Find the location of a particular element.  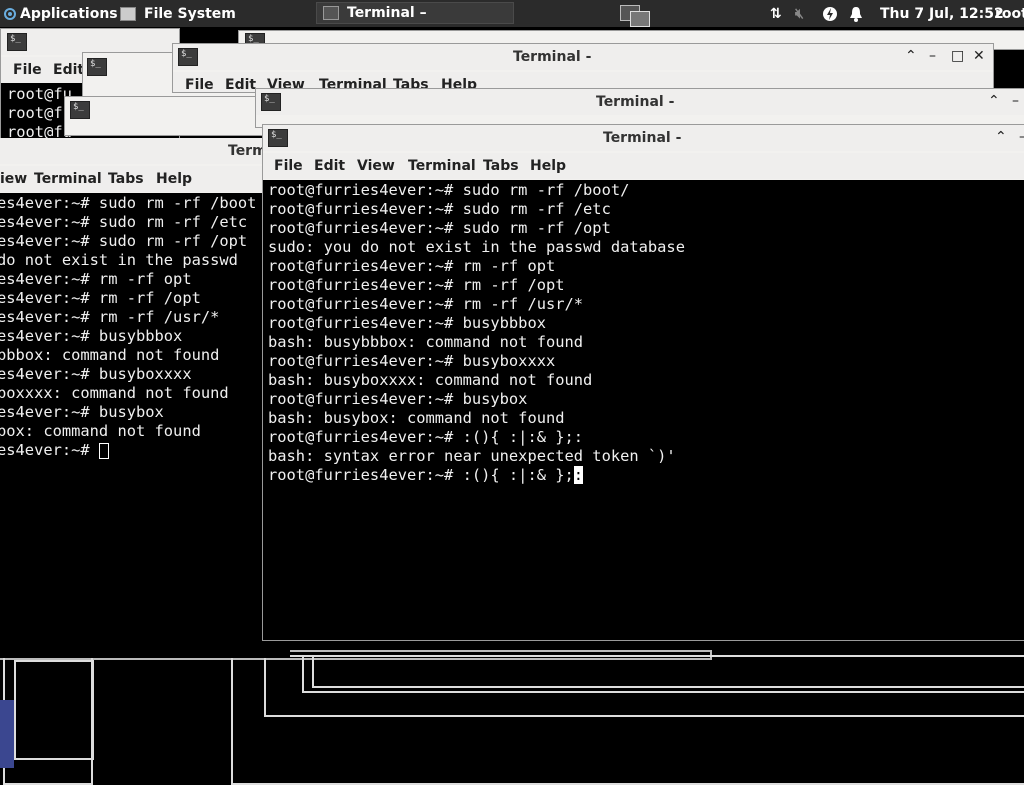

file-system-launcher: File System is located at coordinates (178, 13).